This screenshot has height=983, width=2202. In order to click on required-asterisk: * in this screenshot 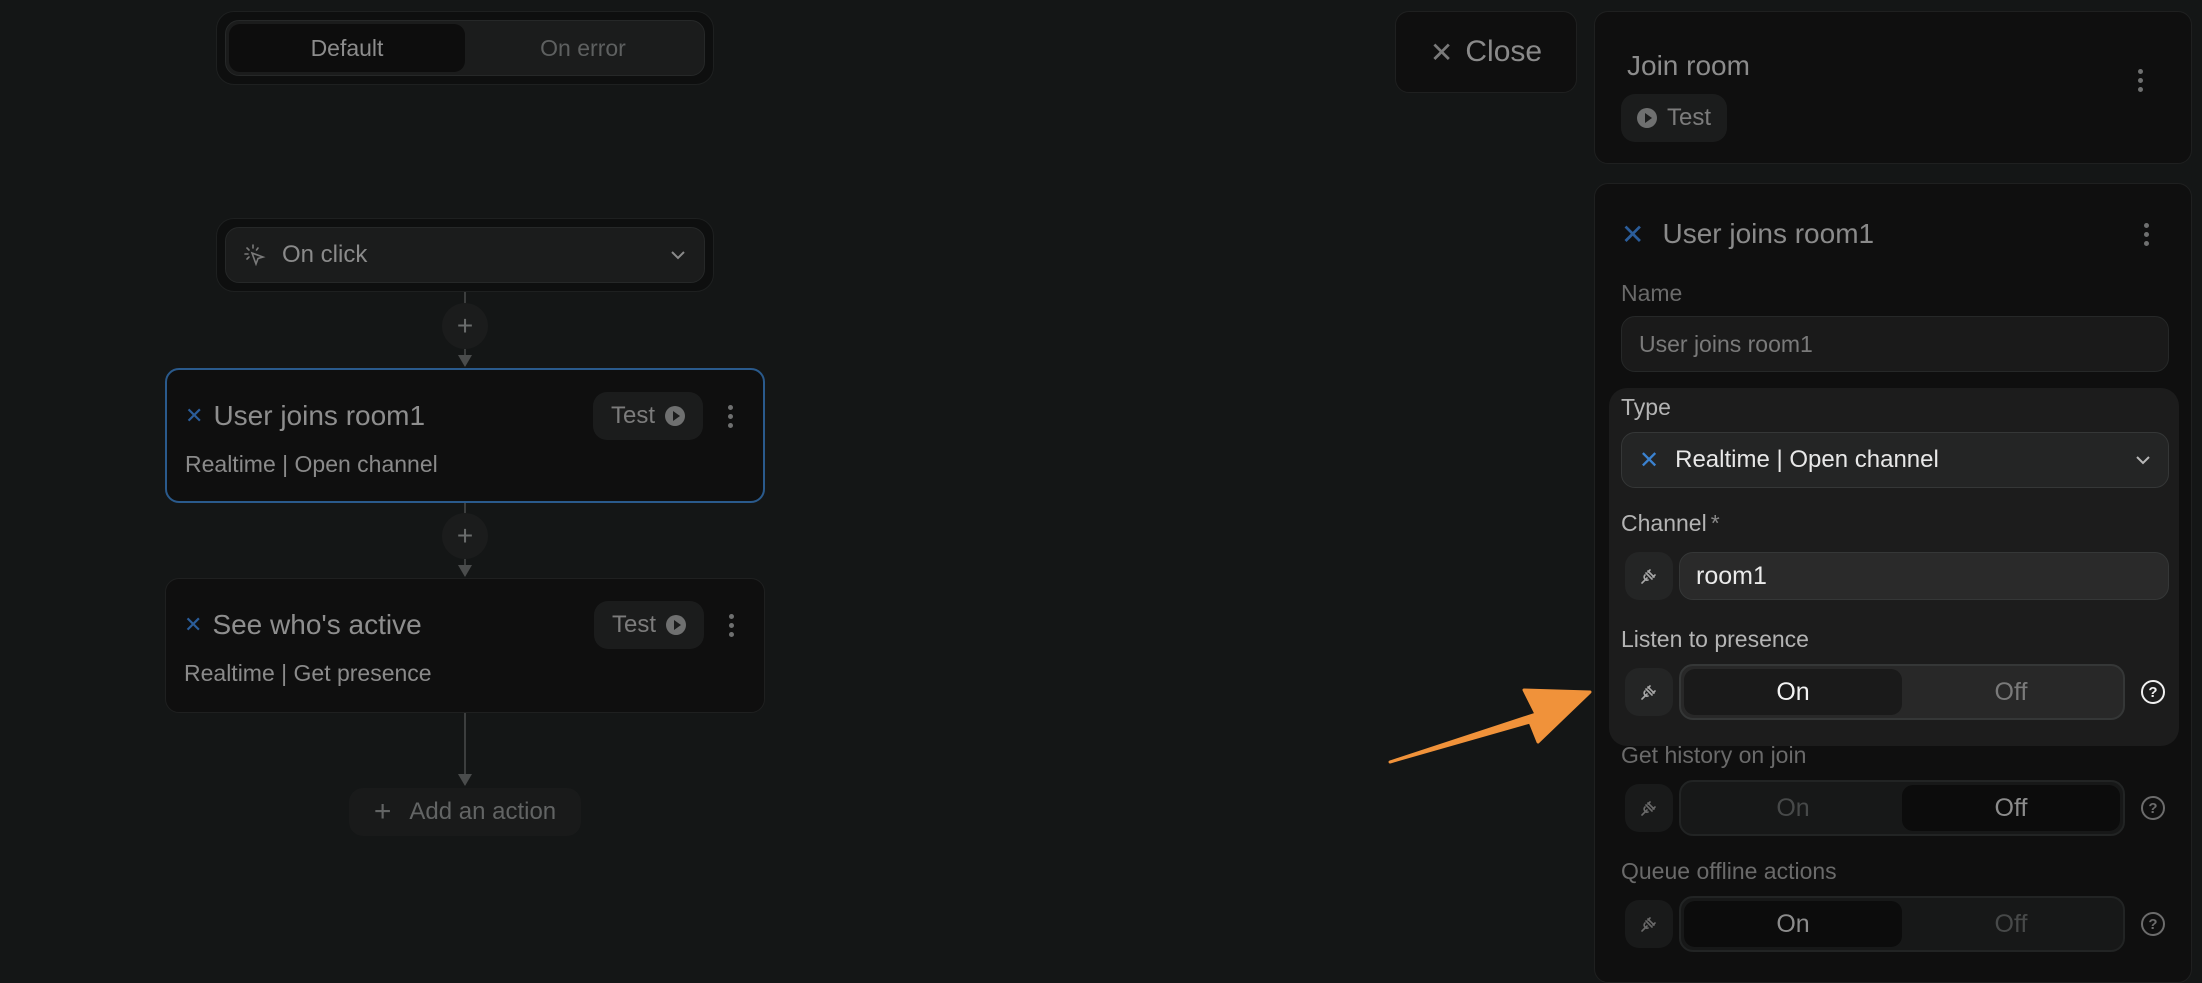, I will do `click(1715, 523)`.